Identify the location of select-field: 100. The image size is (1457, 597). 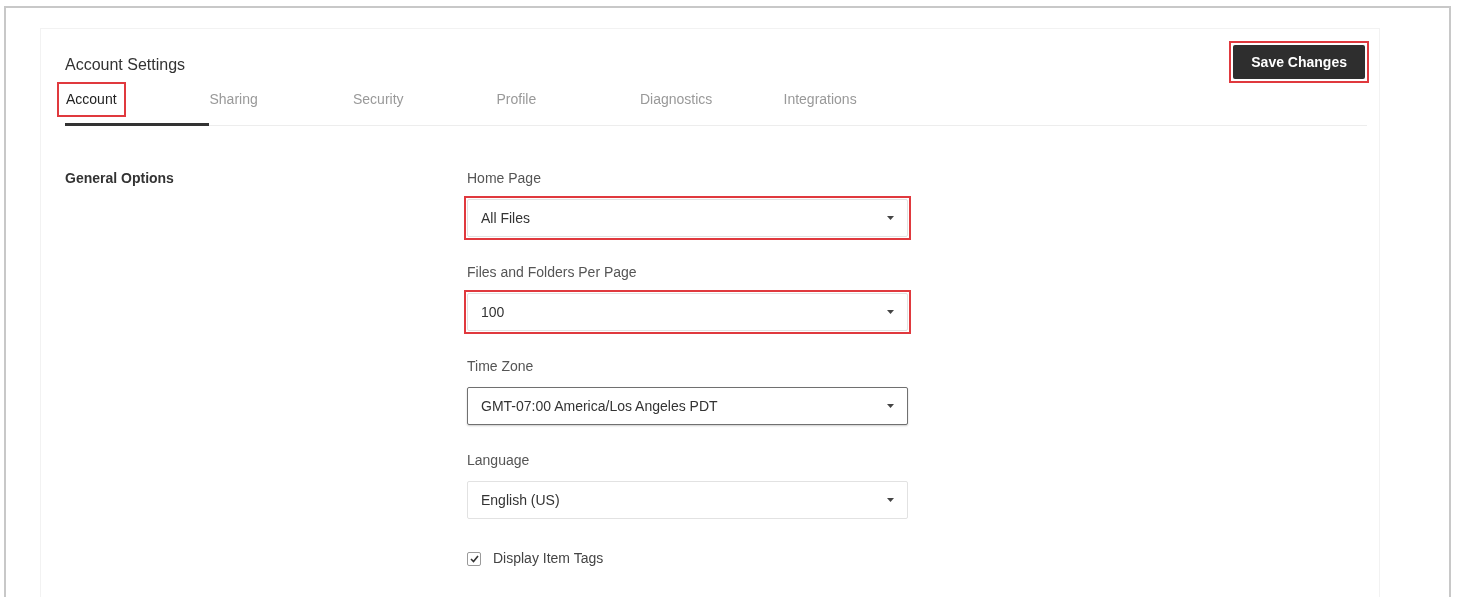
(687, 312).